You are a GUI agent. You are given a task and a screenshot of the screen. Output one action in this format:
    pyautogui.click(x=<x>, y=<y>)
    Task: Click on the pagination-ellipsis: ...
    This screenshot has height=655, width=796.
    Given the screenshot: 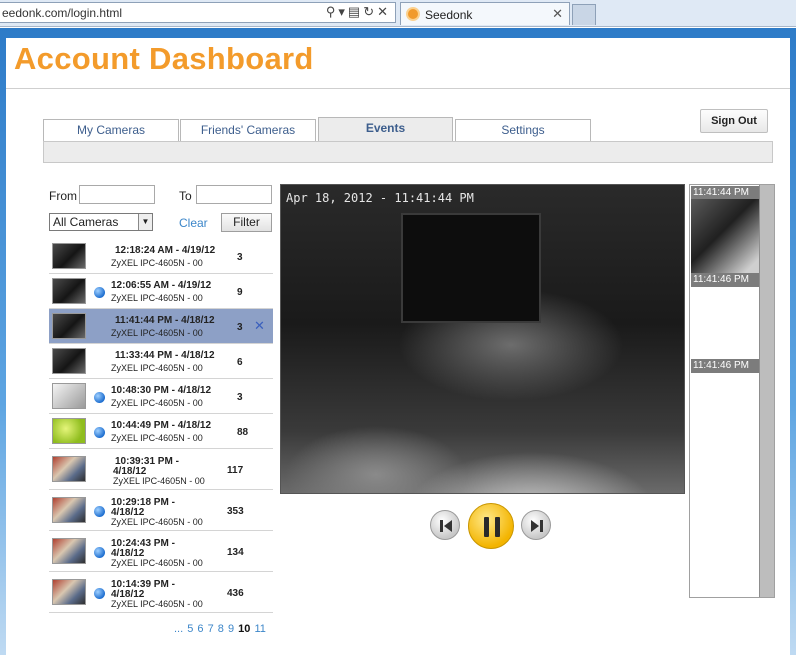 What is the action you would take?
    pyautogui.click(x=178, y=629)
    